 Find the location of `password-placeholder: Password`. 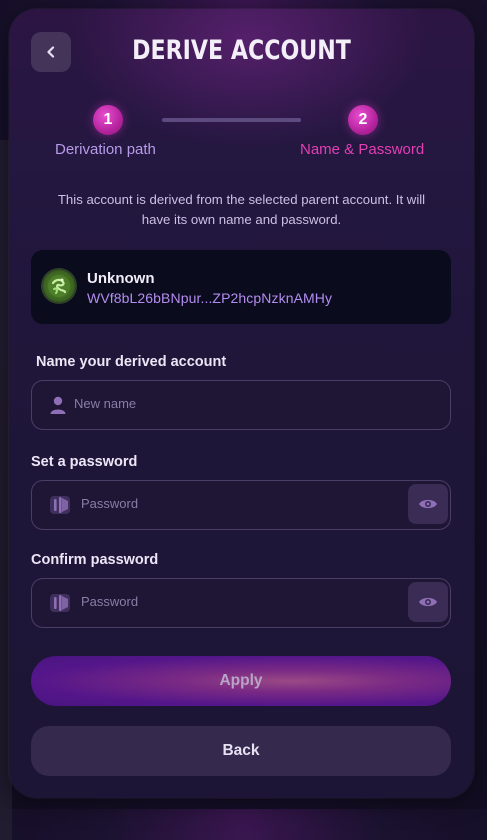

password-placeholder: Password is located at coordinates (110, 503).